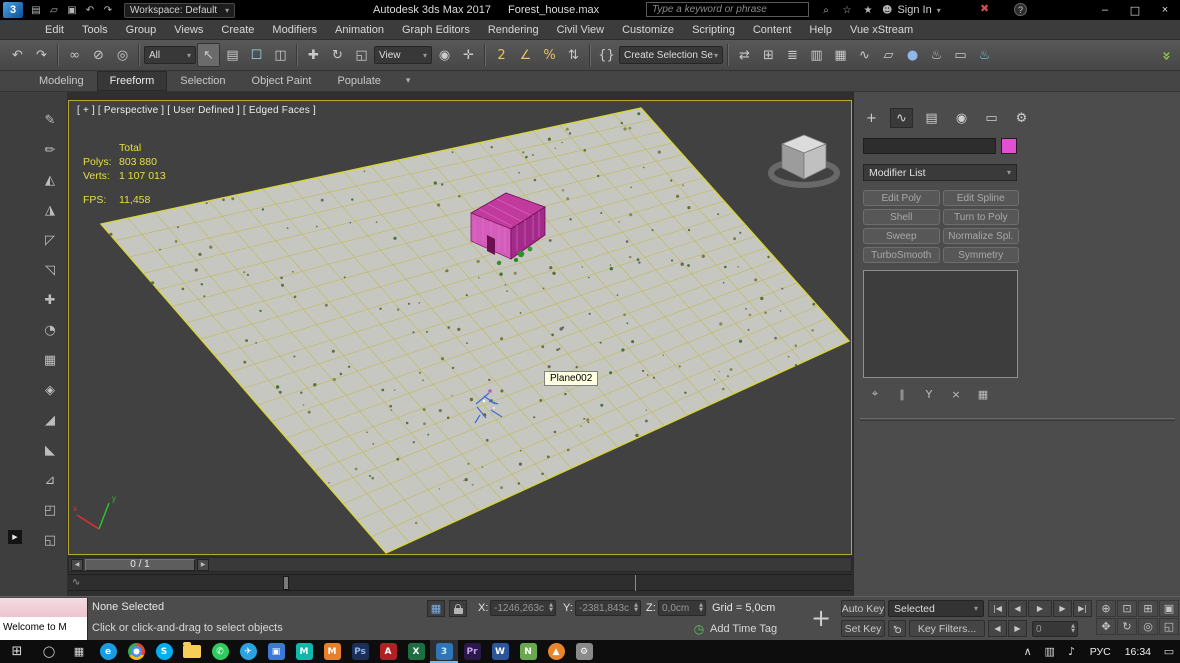 Image resolution: width=1180 pixels, height=663 pixels. I want to click on material-editor-icon: ●, so click(912, 55).